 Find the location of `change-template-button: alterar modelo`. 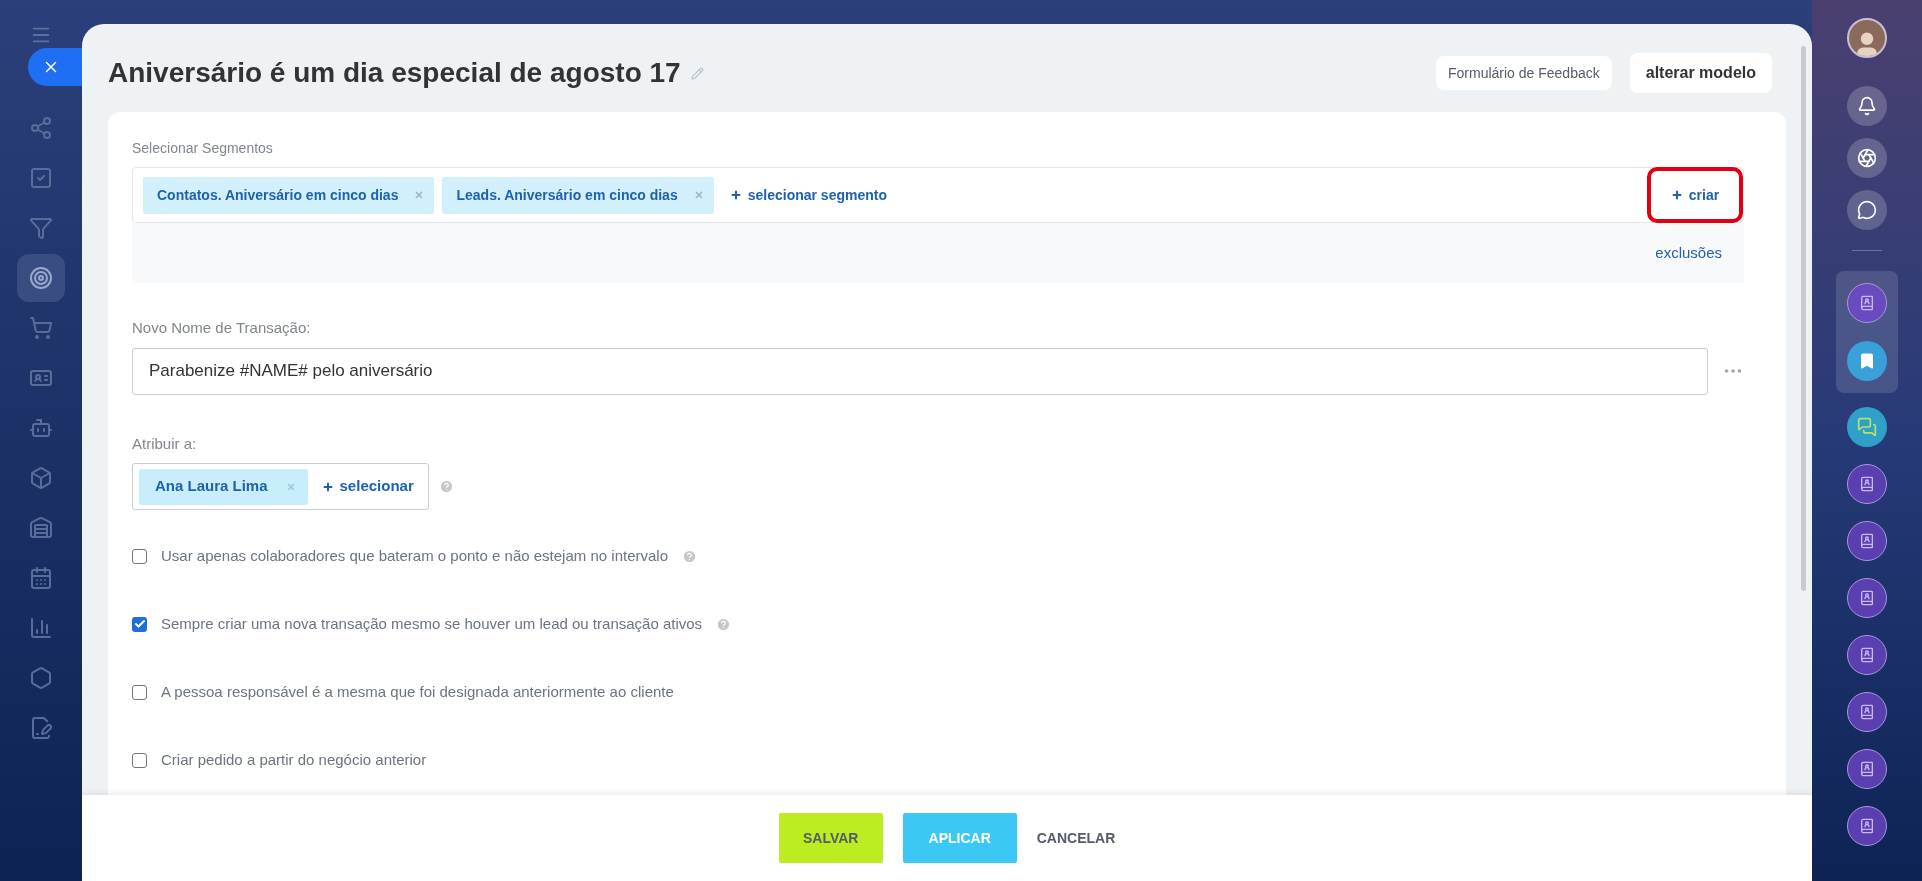

change-template-button: alterar modelo is located at coordinates (1700, 73).